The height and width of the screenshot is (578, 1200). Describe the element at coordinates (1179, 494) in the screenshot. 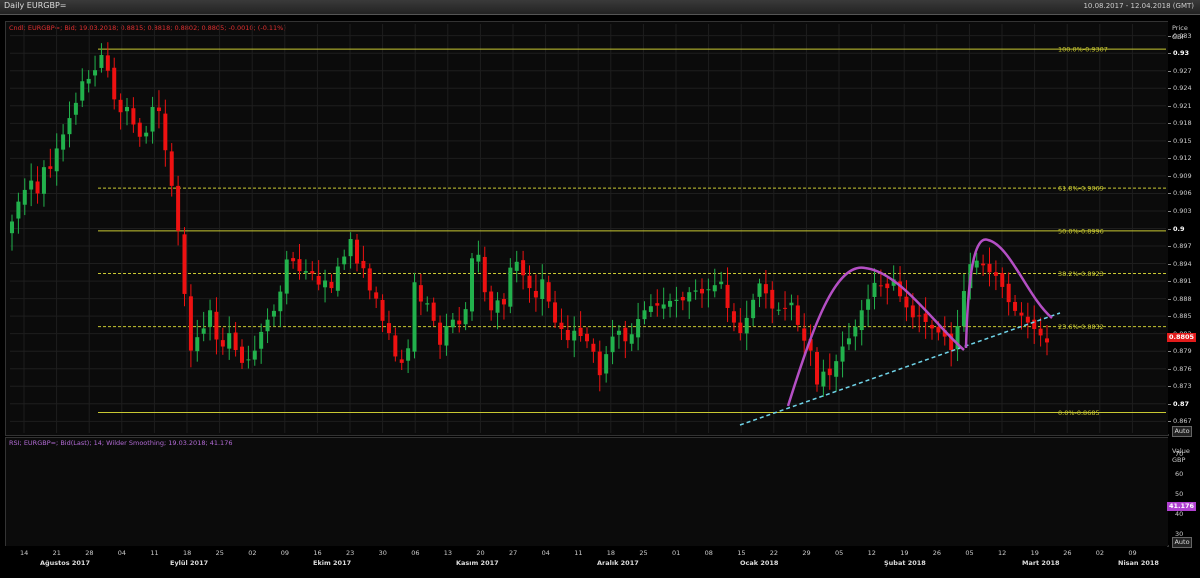

I see `rsi-tick-label: 50` at that location.